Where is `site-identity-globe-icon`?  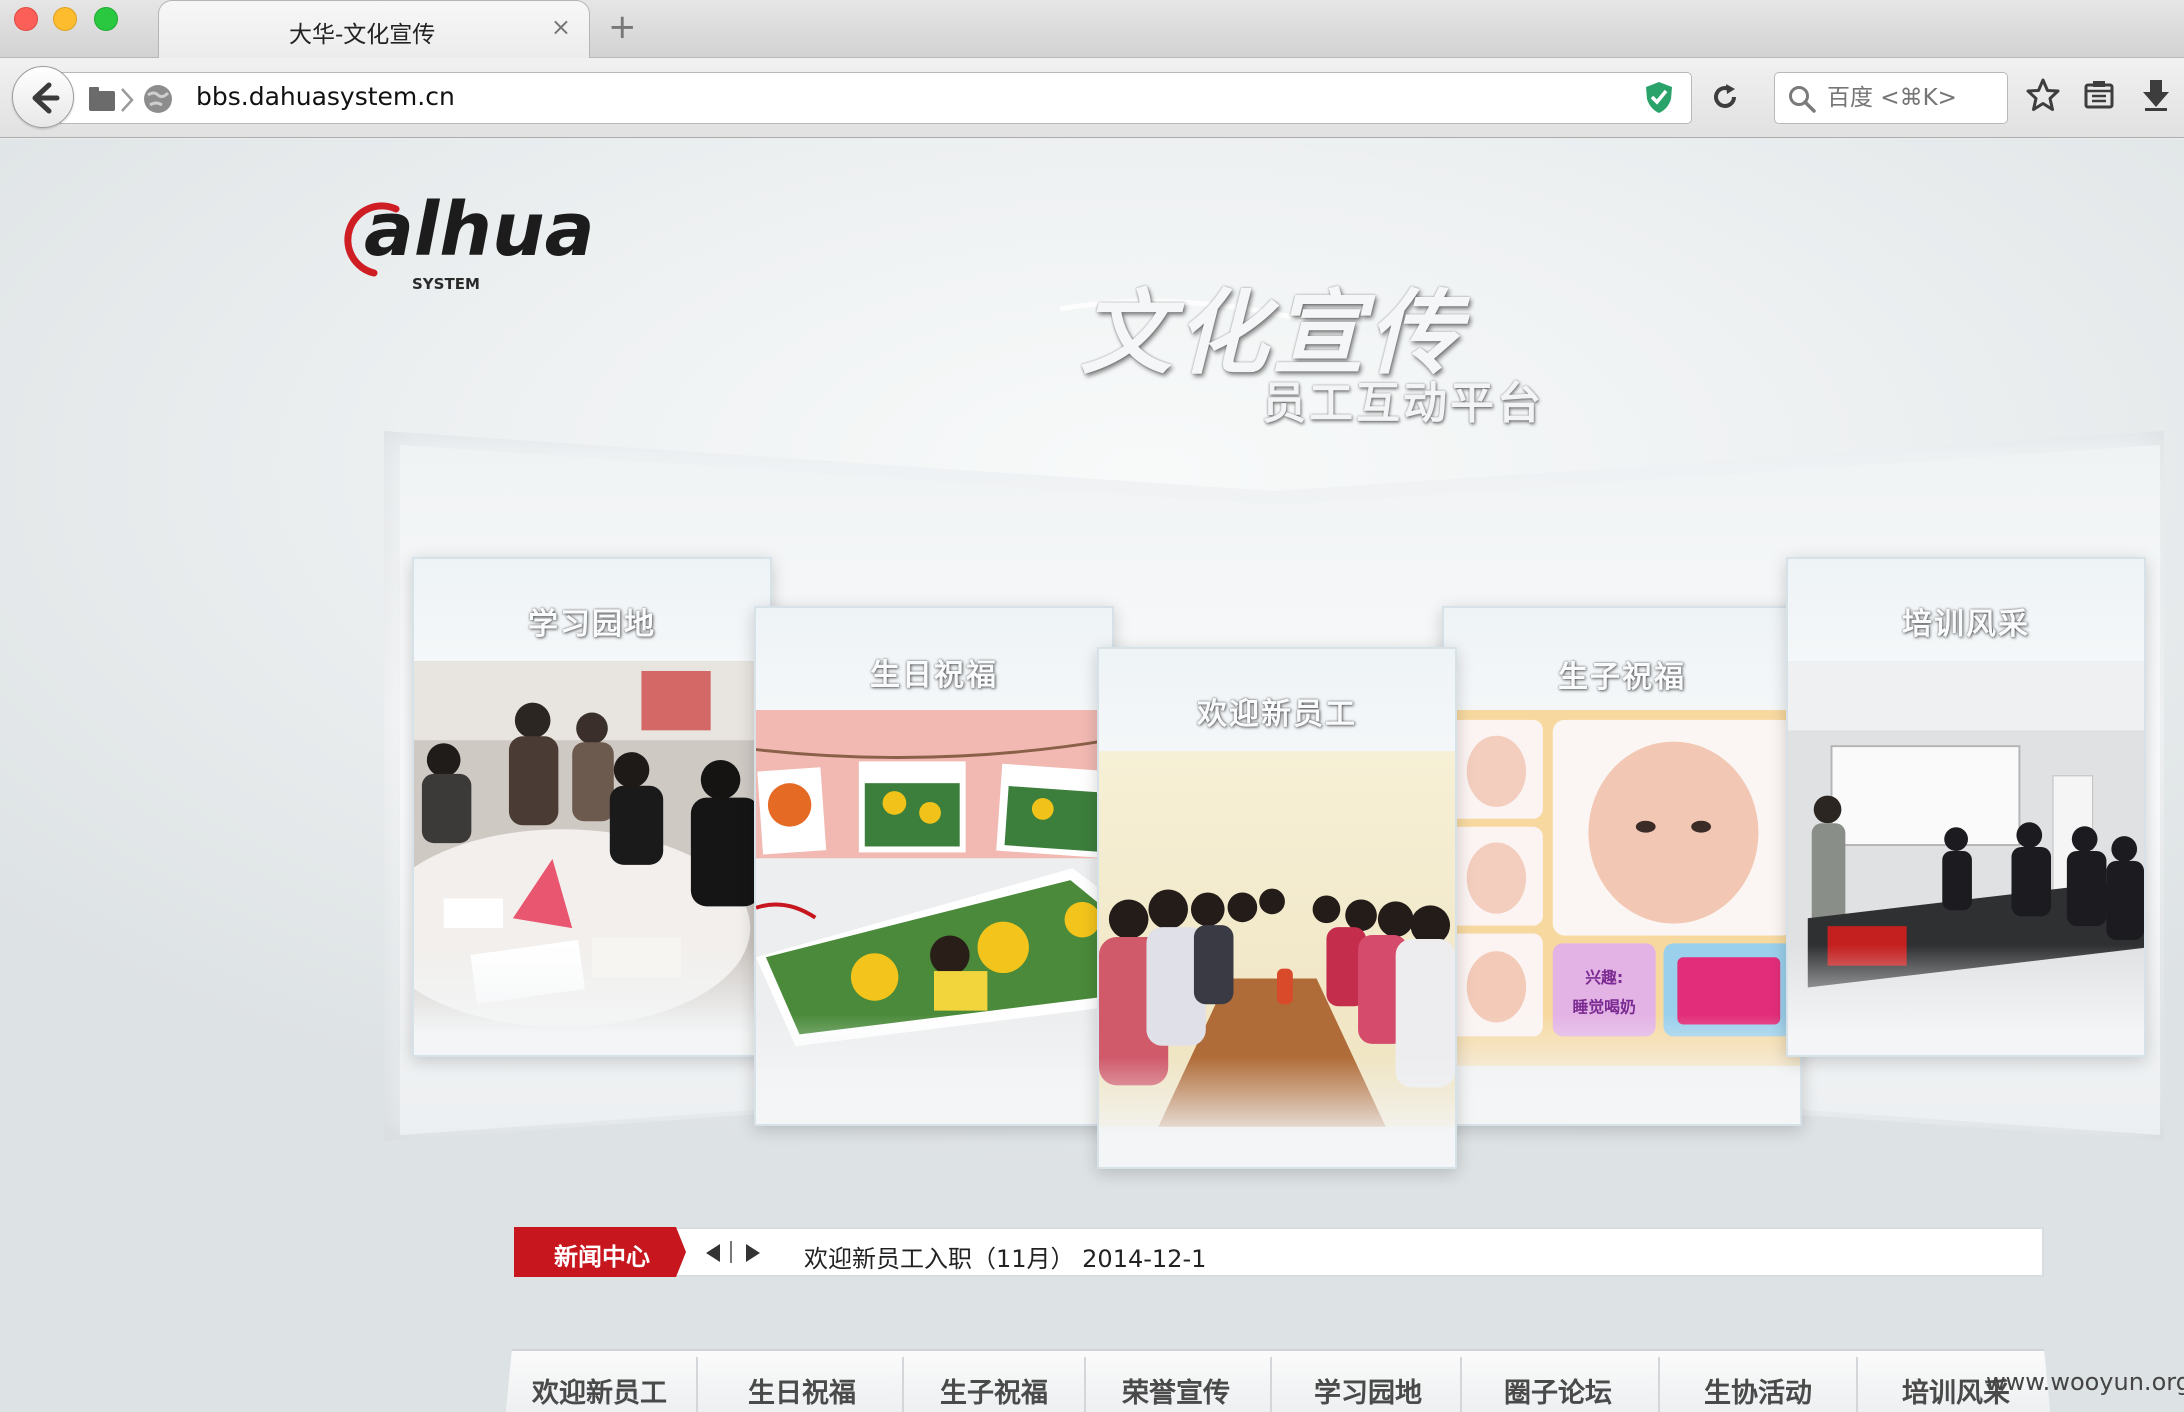
site-identity-globe-icon is located at coordinates (158, 99).